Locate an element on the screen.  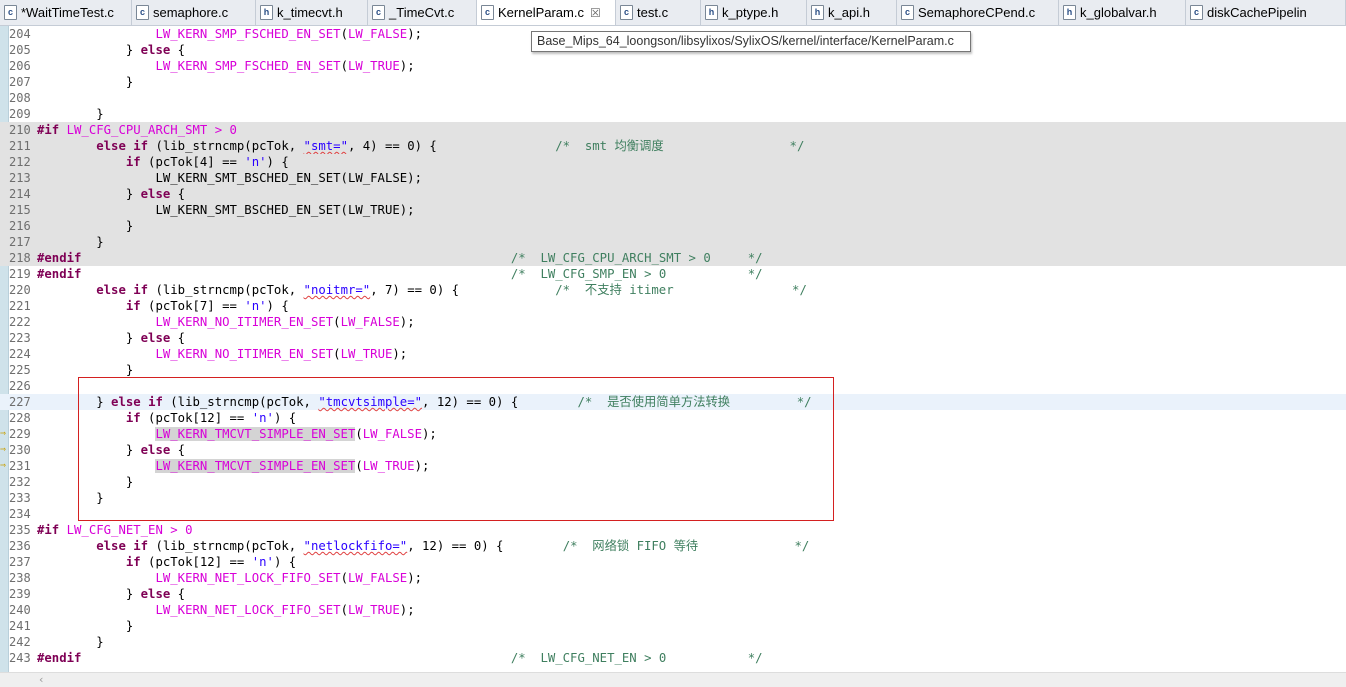
h-file-icon: h is located at coordinates (1069, 12).